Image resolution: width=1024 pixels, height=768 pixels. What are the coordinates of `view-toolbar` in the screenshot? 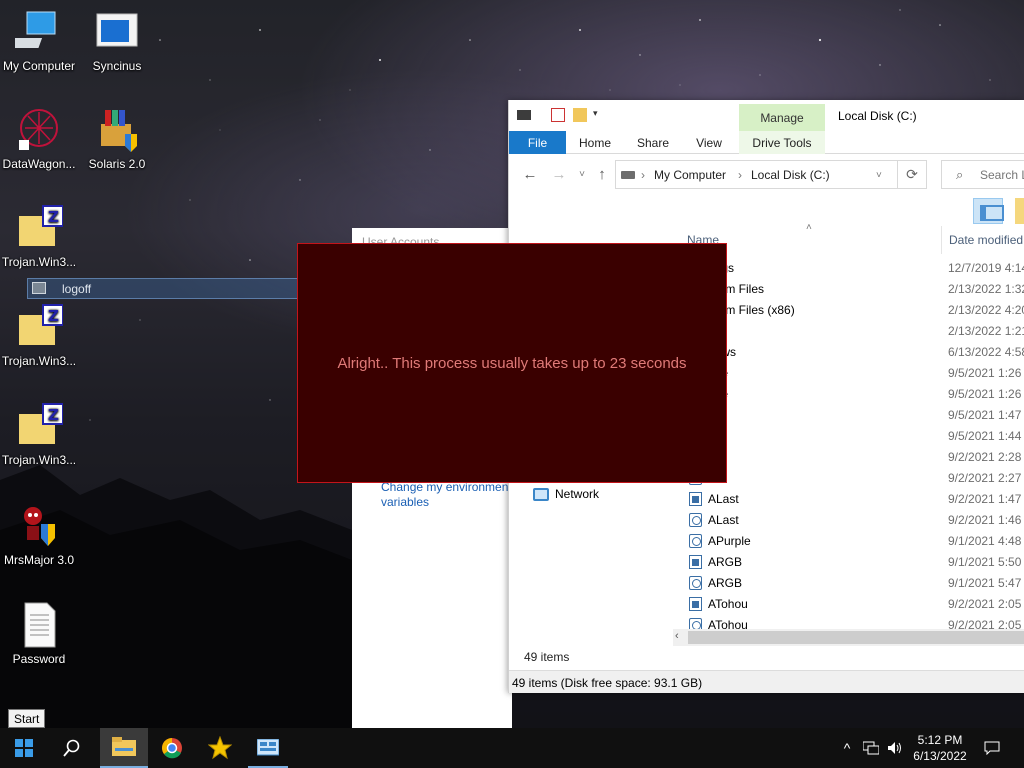 It's located at (766, 211).